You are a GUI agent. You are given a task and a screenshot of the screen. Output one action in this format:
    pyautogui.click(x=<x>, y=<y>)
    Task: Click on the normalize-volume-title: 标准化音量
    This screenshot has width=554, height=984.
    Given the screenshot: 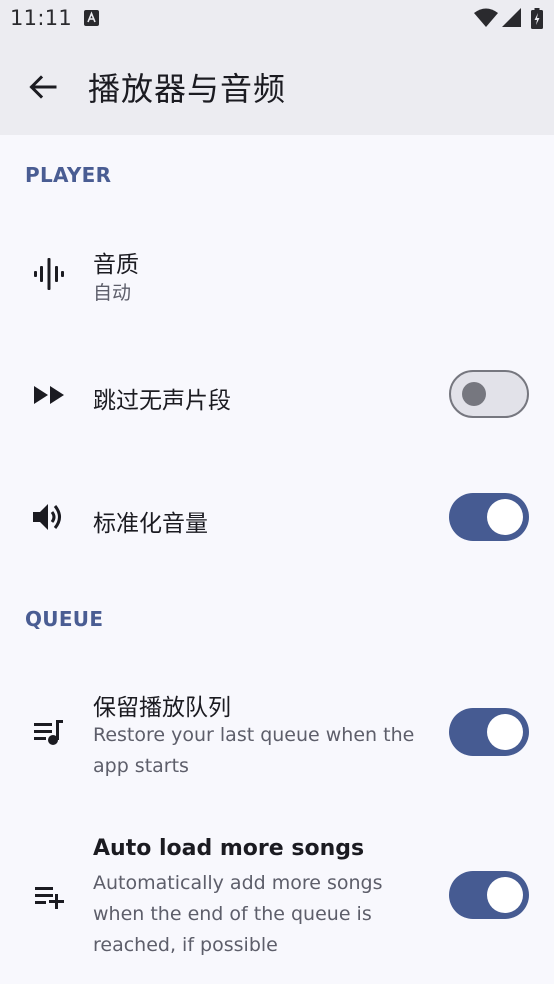 What is the action you would take?
    pyautogui.click(x=150, y=524)
    